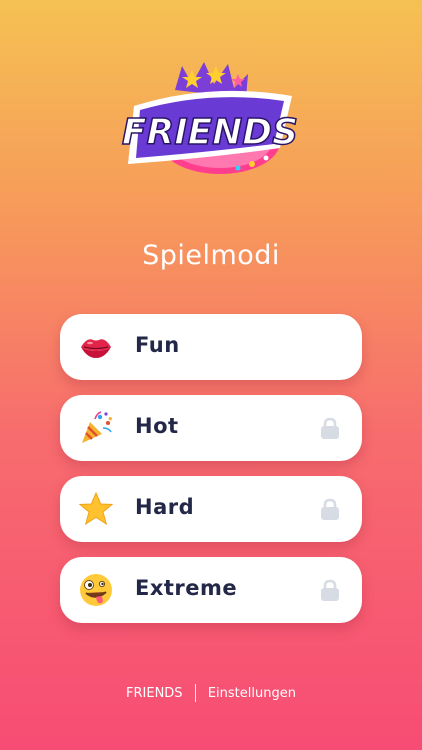 Image resolution: width=422 pixels, height=750 pixels. What do you see at coordinates (157, 426) in the screenshot?
I see `mode-label-hot: Hot` at bounding box center [157, 426].